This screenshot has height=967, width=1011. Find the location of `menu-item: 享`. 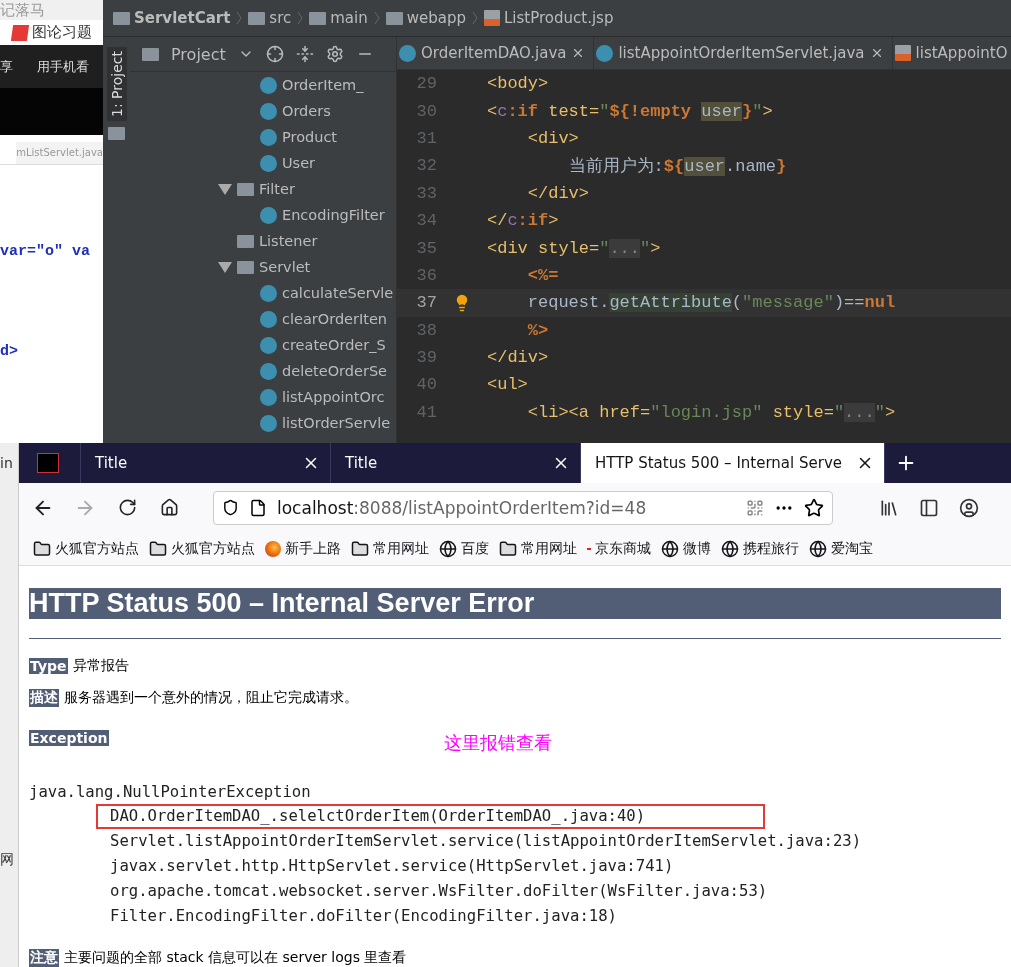

menu-item: 享 is located at coordinates (6, 66).